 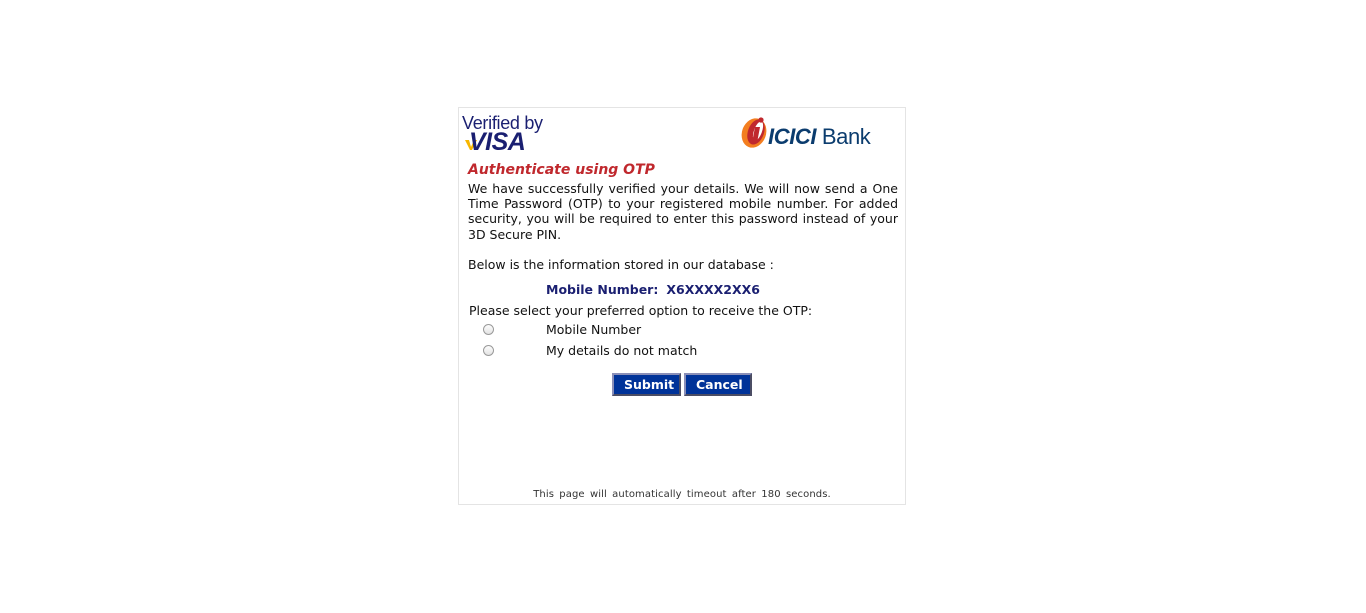 What do you see at coordinates (594, 329) in the screenshot?
I see `option-label: Mobile Number` at bounding box center [594, 329].